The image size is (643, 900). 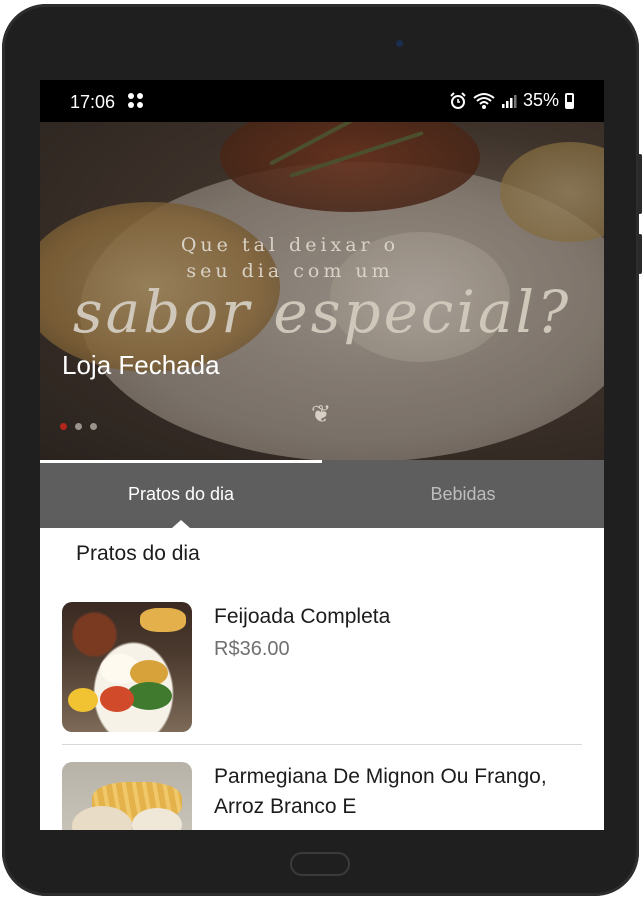 What do you see at coordinates (458, 100) in the screenshot?
I see `alarm-icon` at bounding box center [458, 100].